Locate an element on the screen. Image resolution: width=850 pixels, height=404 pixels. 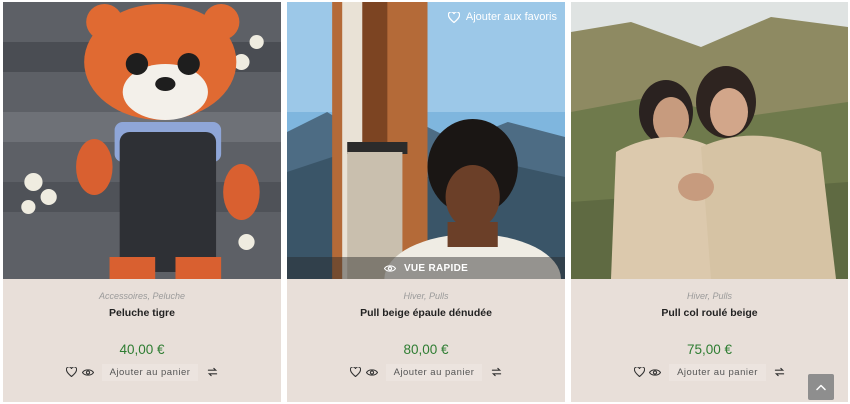
product-title: Pull col roulé beige is located at coordinates (709, 314).